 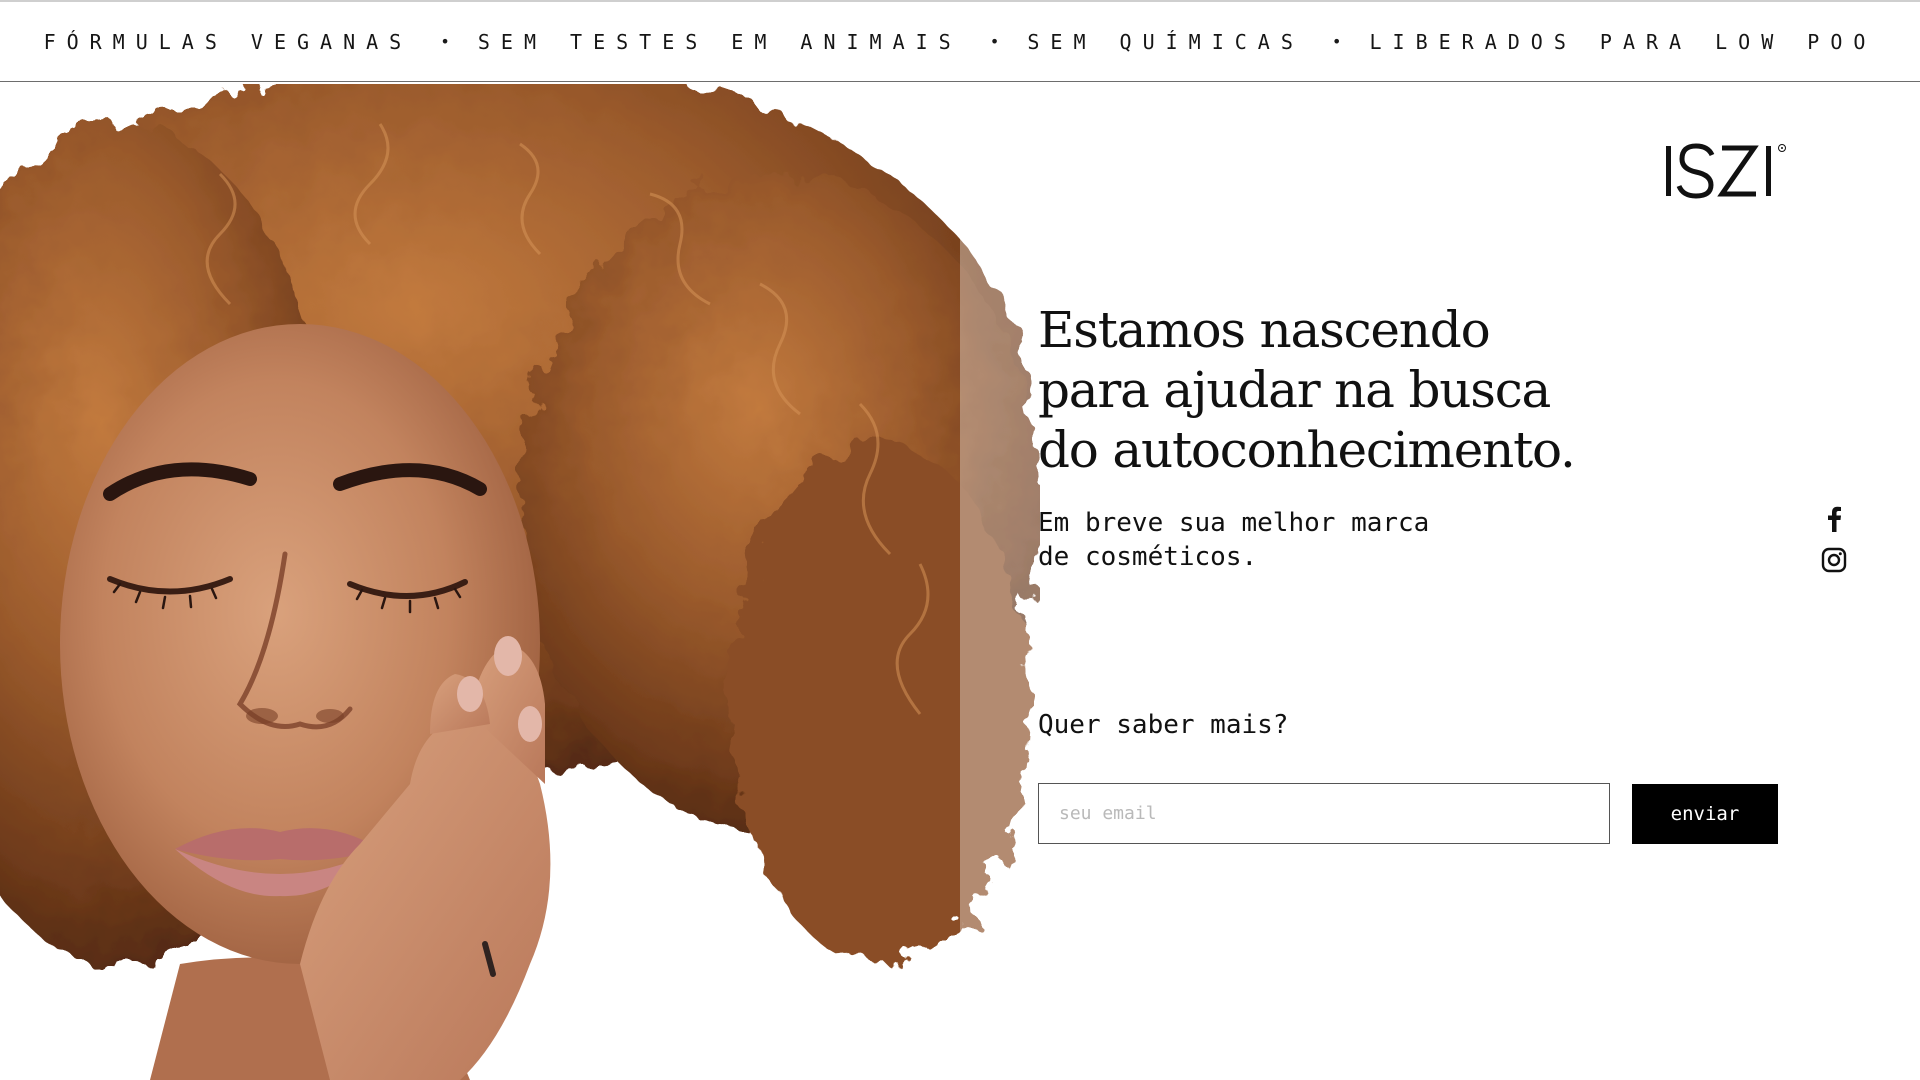 What do you see at coordinates (1318, 540) in the screenshot?
I see `hero-subtext: Em breve sua melhor marca de cosméticos.` at bounding box center [1318, 540].